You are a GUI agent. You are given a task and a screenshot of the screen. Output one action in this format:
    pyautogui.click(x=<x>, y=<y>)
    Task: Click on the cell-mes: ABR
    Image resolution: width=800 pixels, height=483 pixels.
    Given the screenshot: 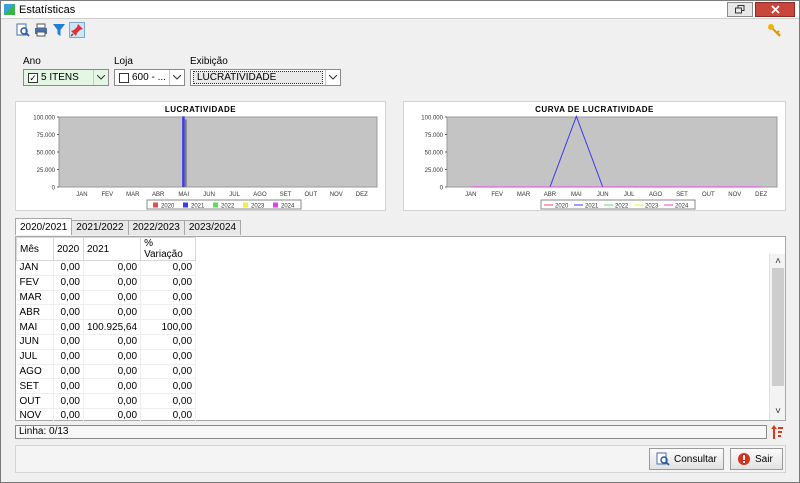 What is the action you would take?
    pyautogui.click(x=35, y=312)
    